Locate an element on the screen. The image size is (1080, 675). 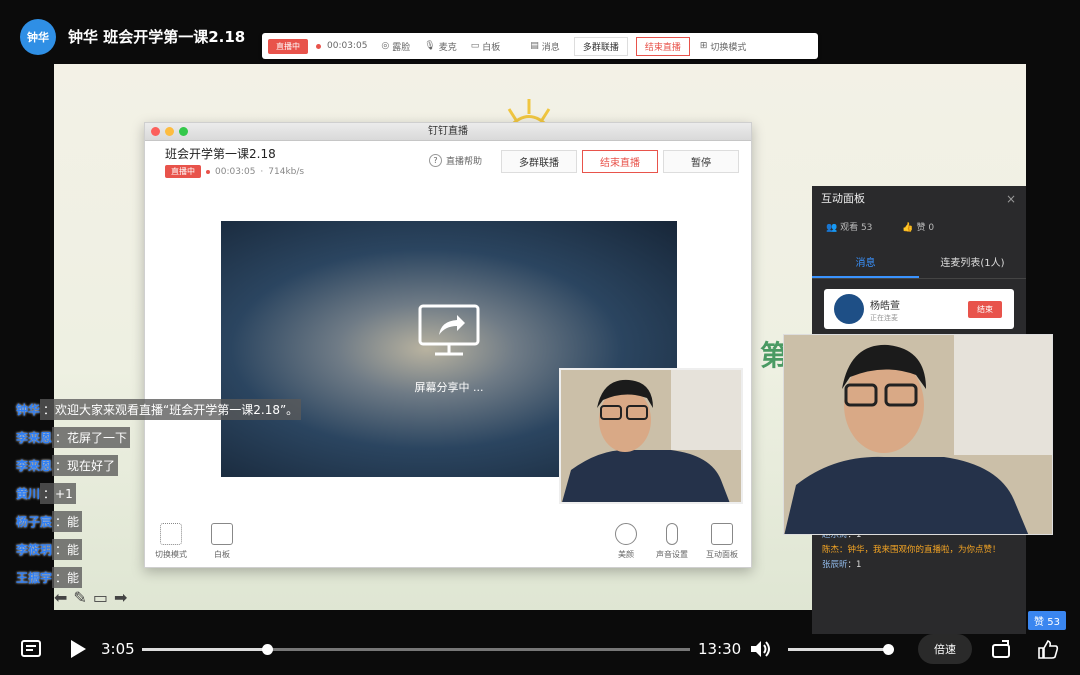
close-window-icon is located at coordinates (155, 131).